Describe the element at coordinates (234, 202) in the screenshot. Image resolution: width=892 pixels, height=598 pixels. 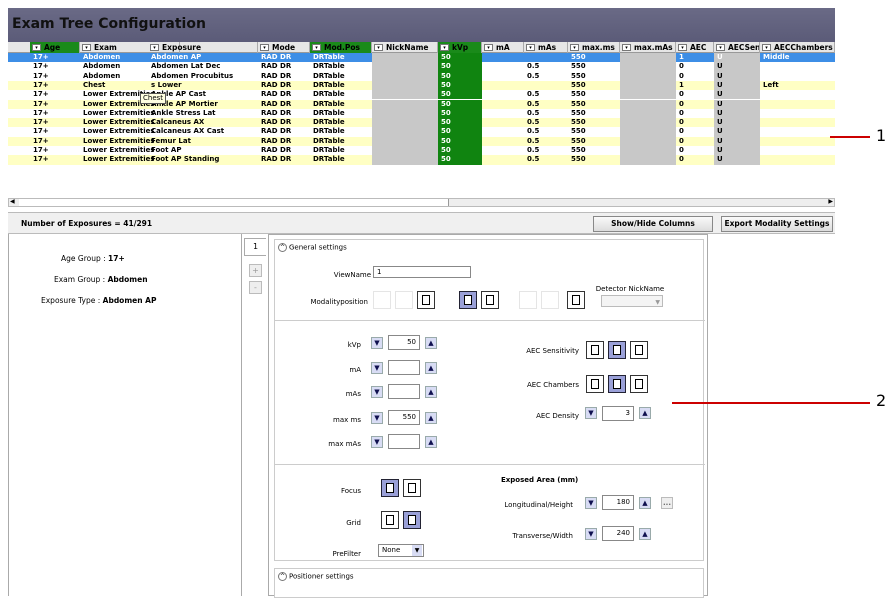
I see `scroll-thumb` at that location.